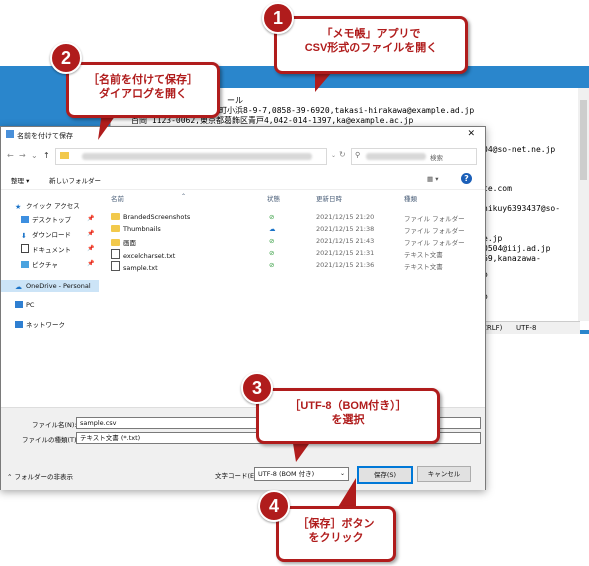 Image resolution: width=589 pixels, height=566 pixels. What do you see at coordinates (348, 416) in the screenshot?
I see `callout-3: ［UTF-8（BOM付き）］ を選択` at bounding box center [348, 416].